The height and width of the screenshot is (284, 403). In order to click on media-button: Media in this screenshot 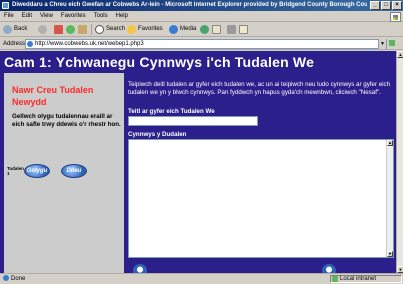, I will do `click(182, 29)`.